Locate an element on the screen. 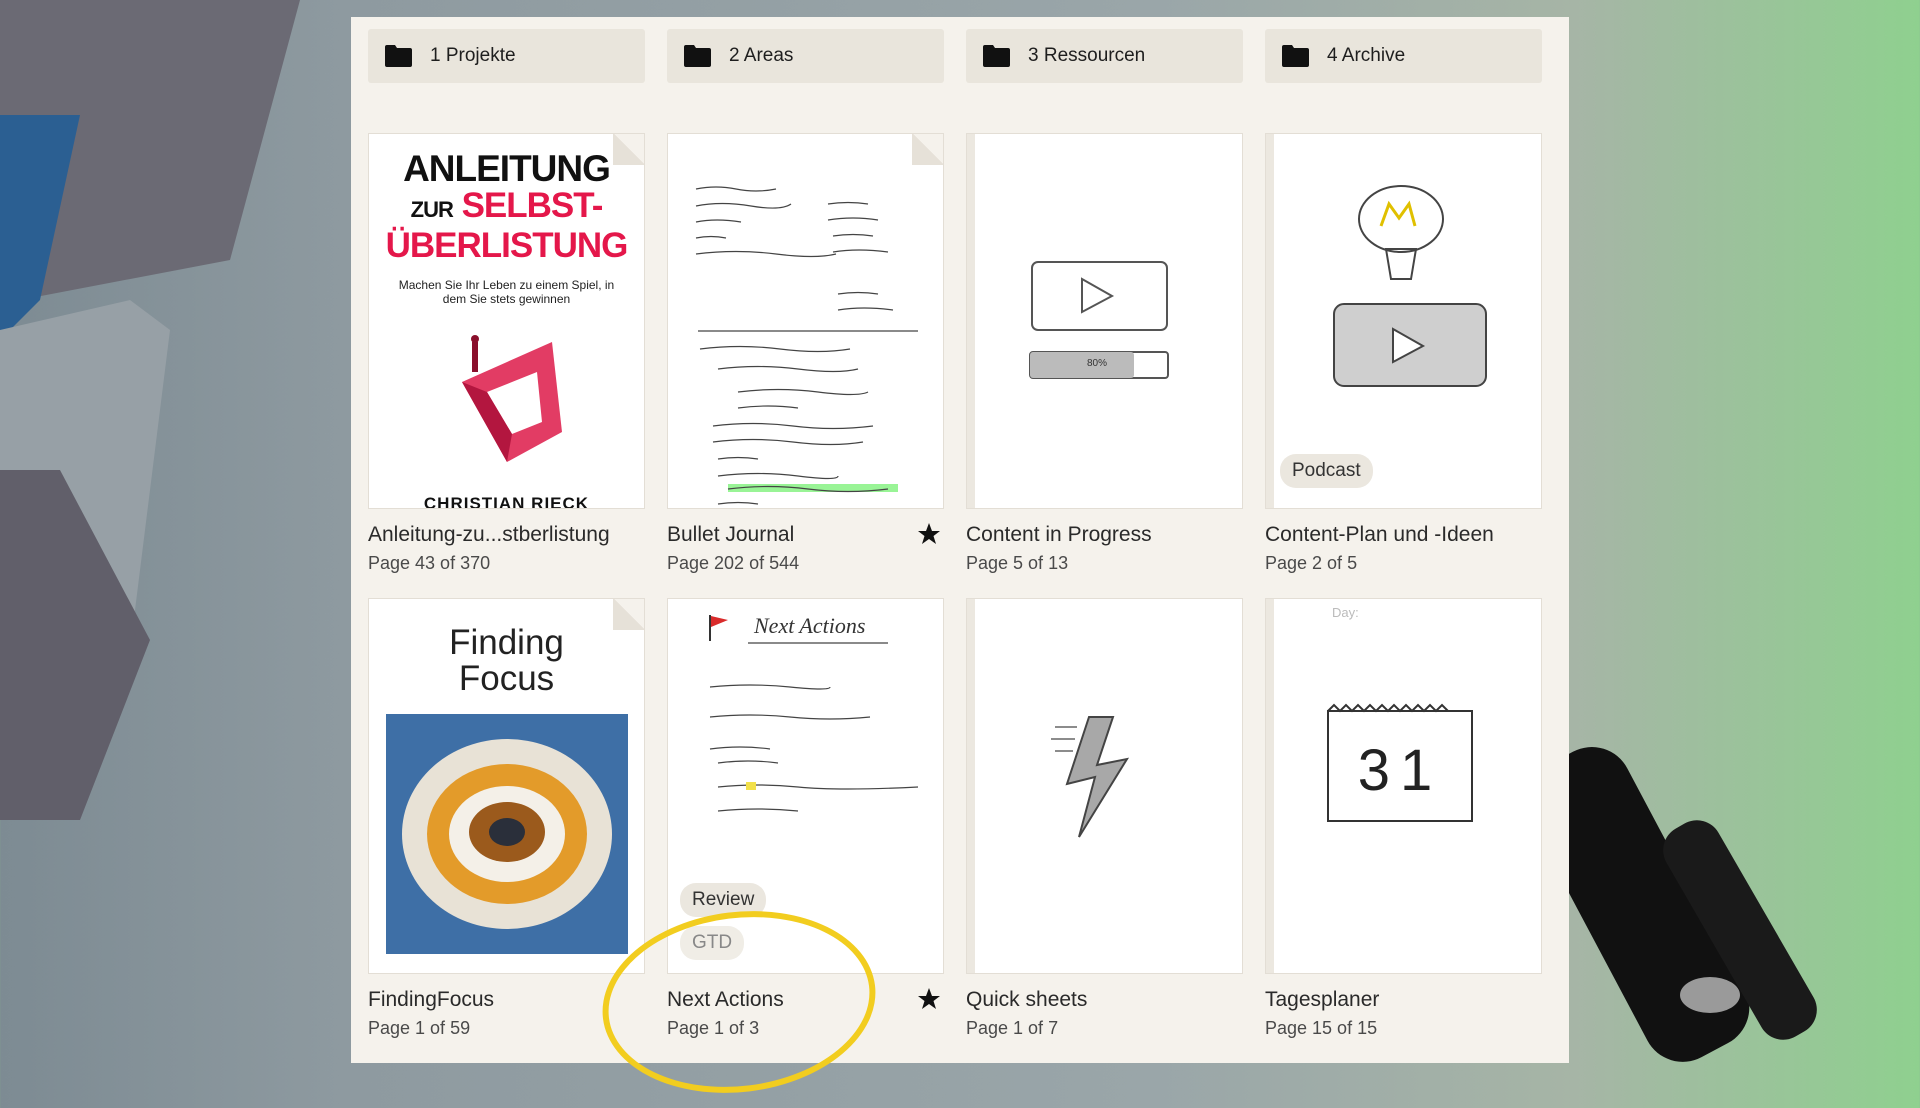  handwritten-page-preview is located at coordinates (805, 321).